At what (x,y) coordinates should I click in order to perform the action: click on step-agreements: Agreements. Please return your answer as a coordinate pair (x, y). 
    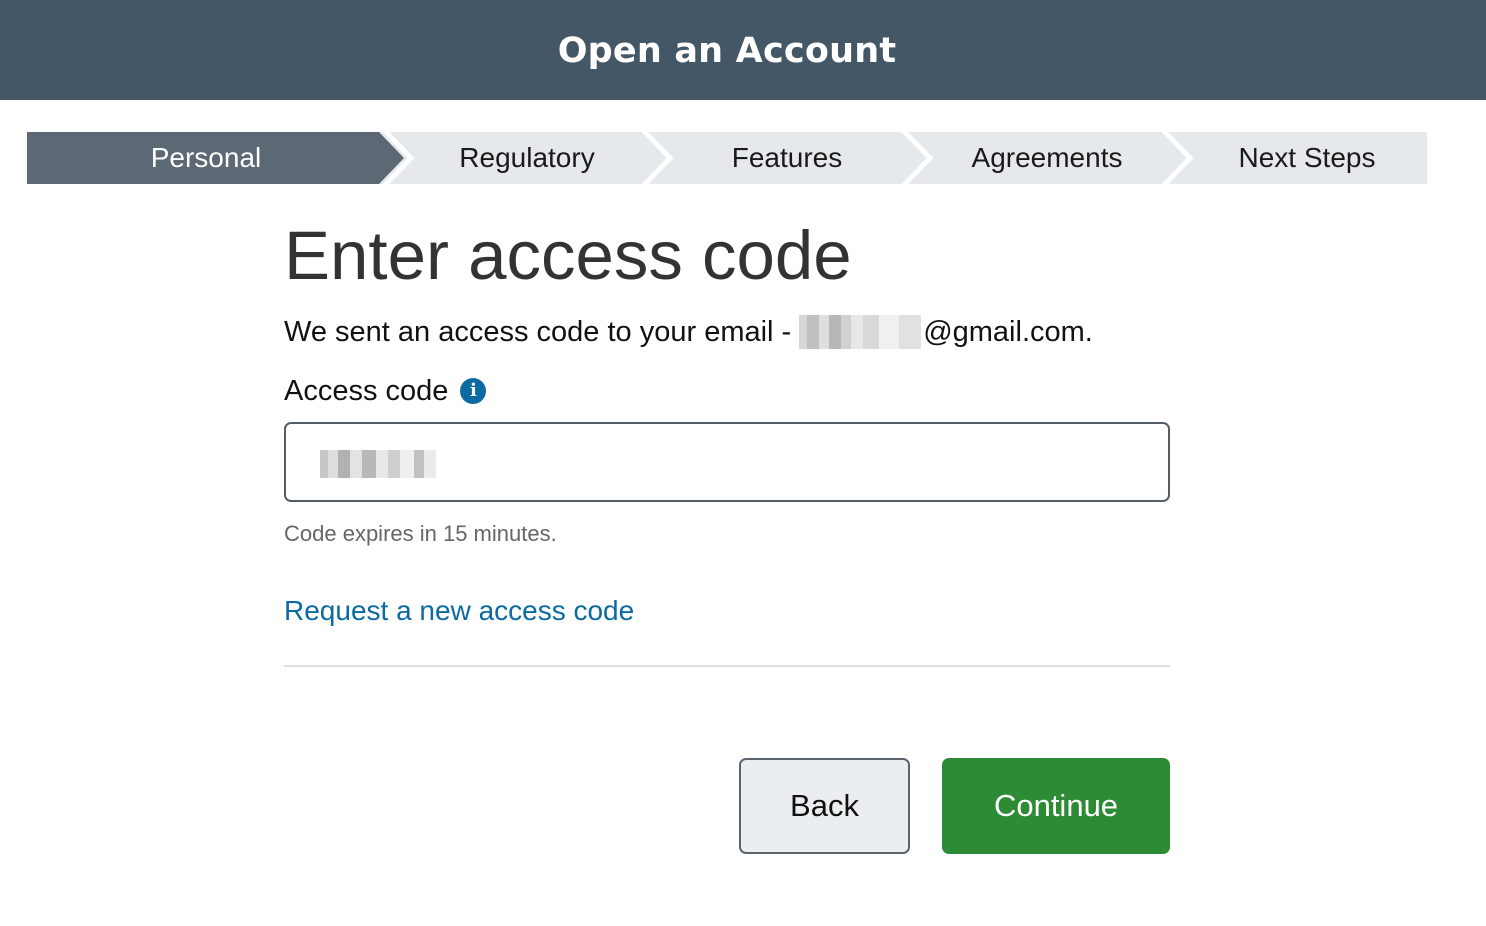
    Looking at the image, I should click on (1047, 157).